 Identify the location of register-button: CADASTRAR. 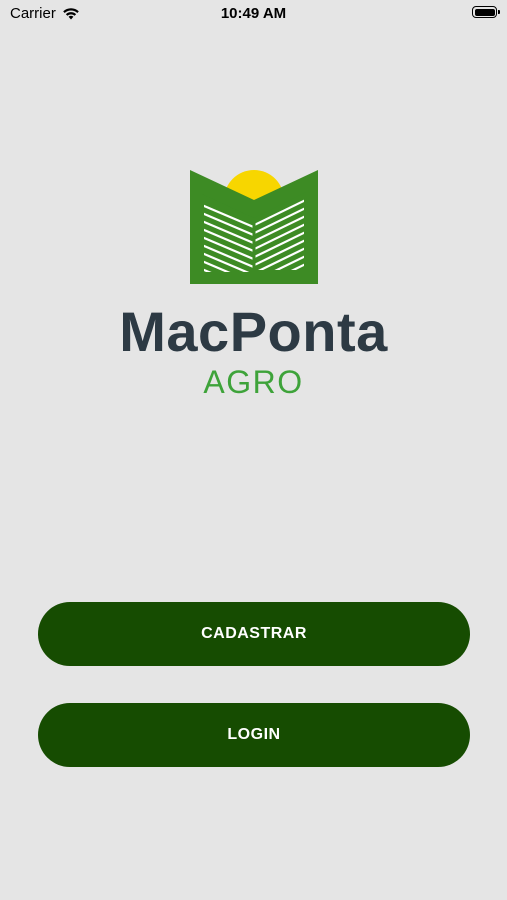
(254, 634).